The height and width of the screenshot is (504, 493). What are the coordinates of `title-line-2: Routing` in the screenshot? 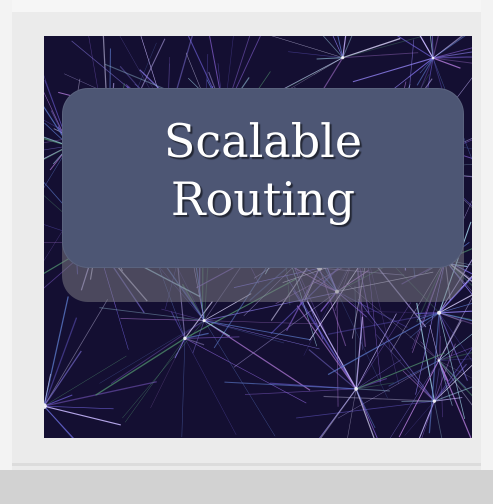 It's located at (263, 199).